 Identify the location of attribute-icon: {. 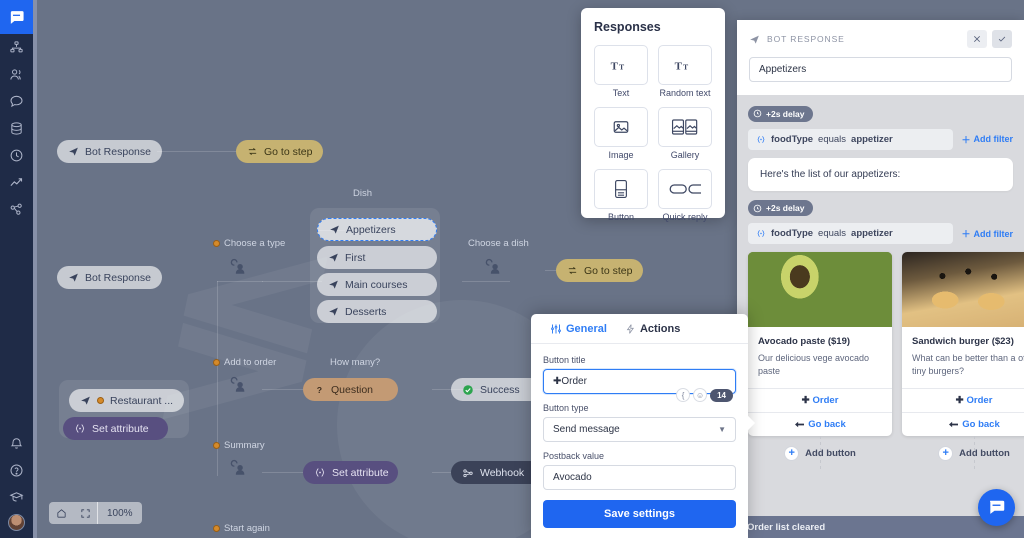
(683, 395).